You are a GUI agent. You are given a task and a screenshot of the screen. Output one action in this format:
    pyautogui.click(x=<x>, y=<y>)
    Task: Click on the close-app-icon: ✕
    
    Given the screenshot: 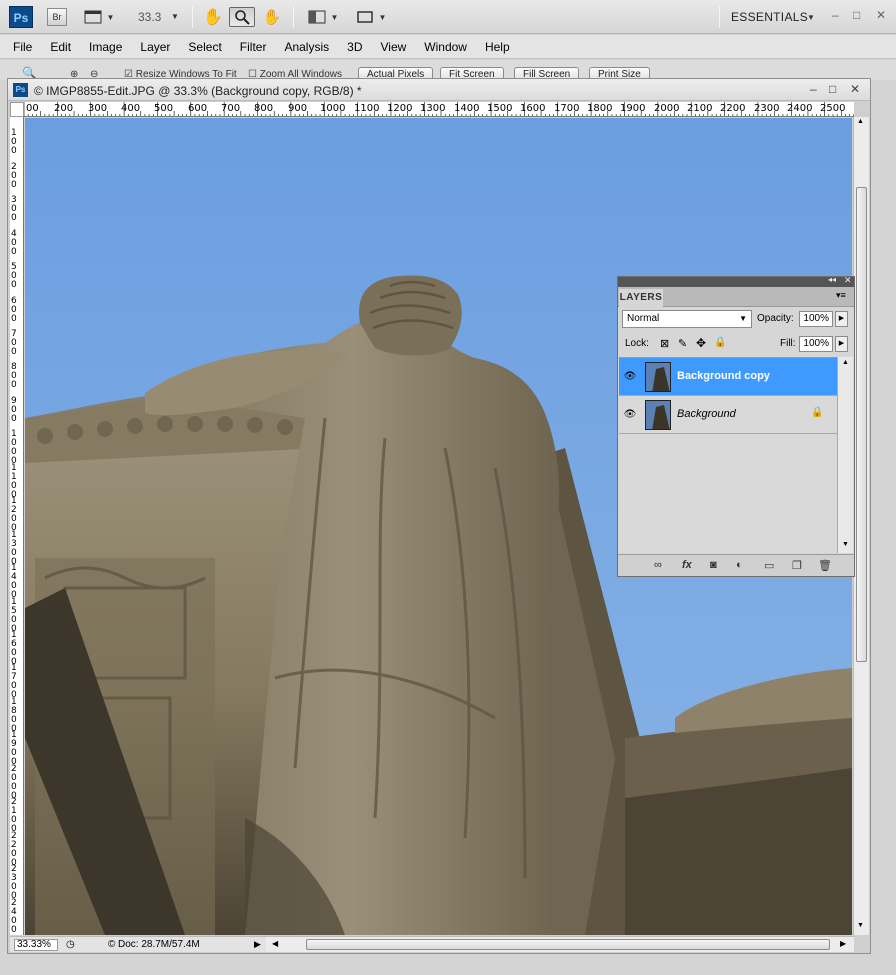 What is the action you would take?
    pyautogui.click(x=881, y=15)
    